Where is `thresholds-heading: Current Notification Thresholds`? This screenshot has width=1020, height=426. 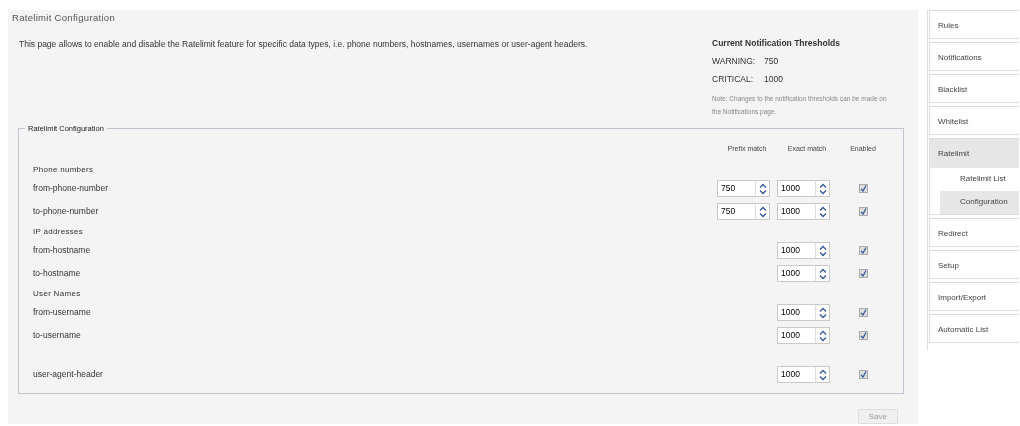 thresholds-heading: Current Notification Thresholds is located at coordinates (776, 43).